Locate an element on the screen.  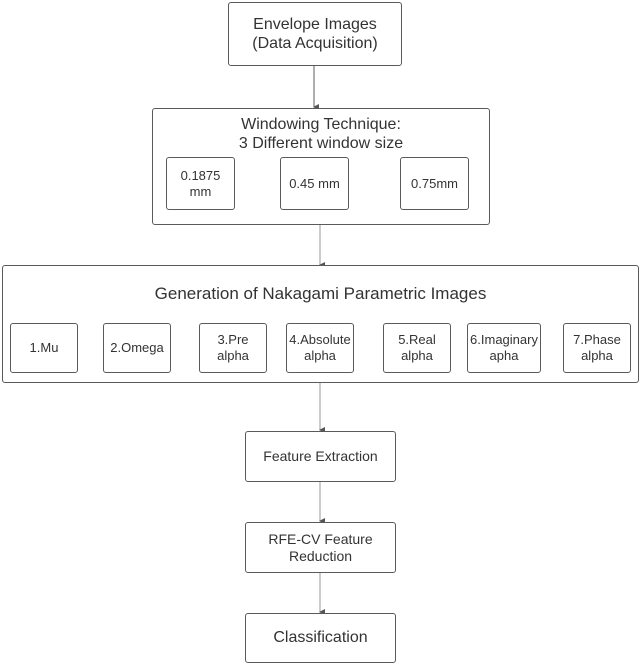
envelope-images-node: Envelope Images (Data Acquisition) is located at coordinates (315, 34).